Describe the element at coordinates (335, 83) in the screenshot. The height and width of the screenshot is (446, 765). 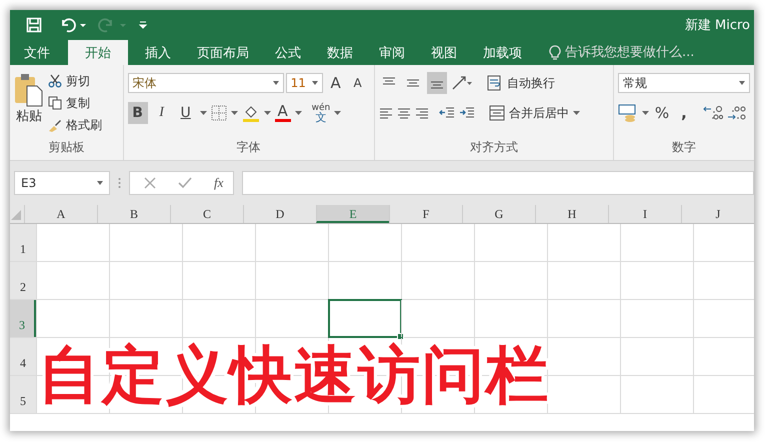
I see `grow-font-button: A` at that location.